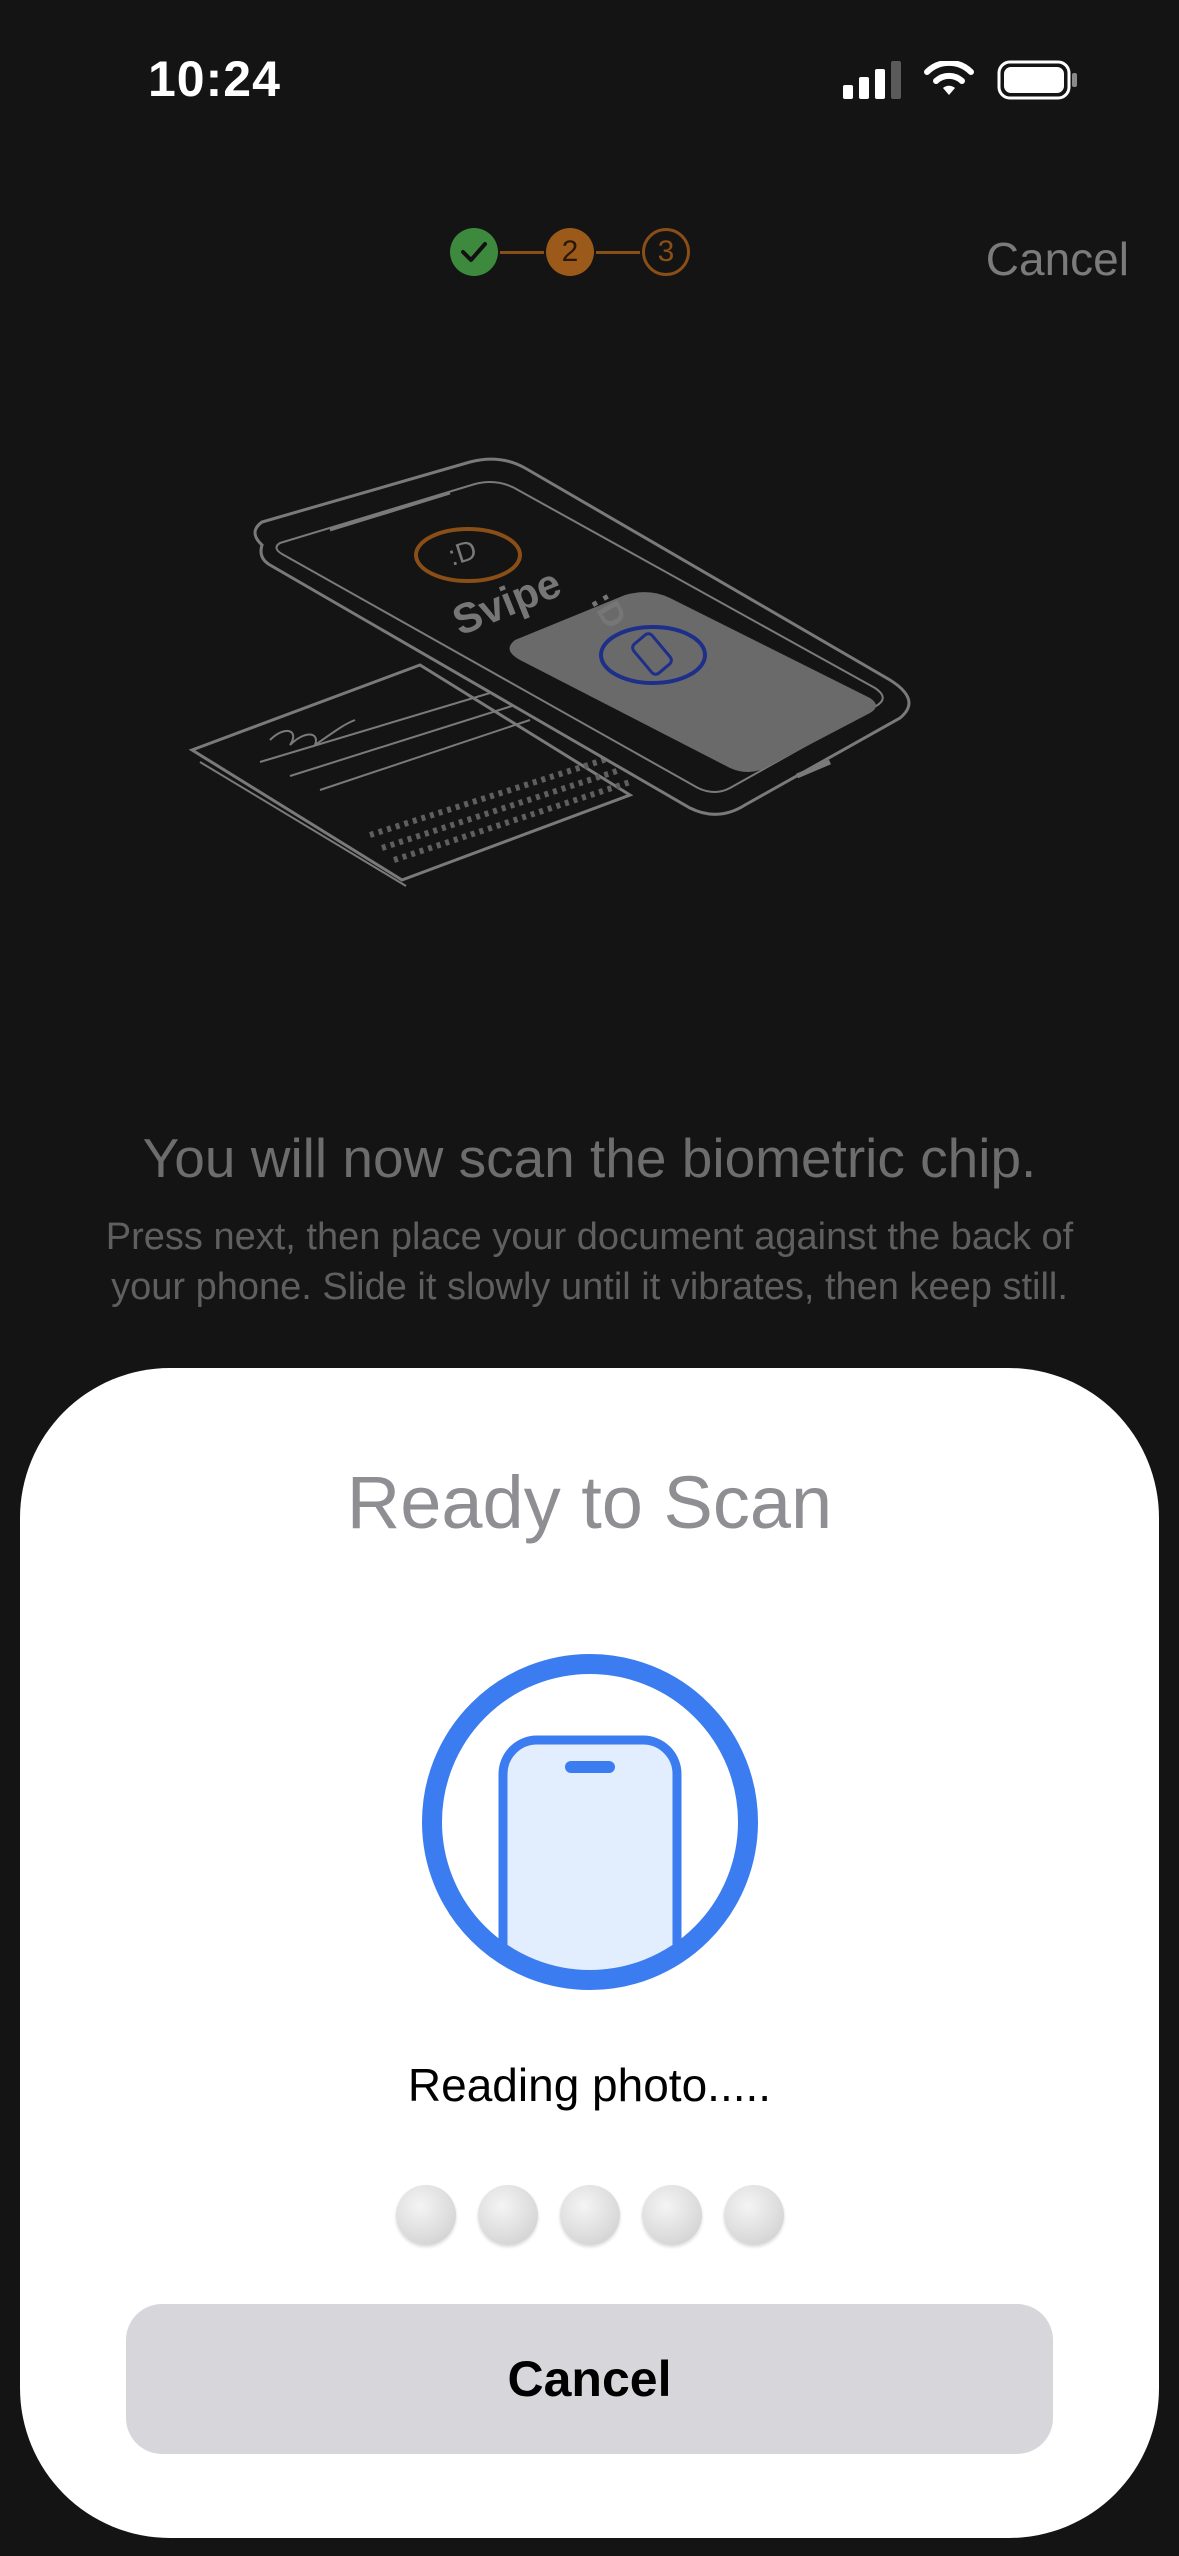  What do you see at coordinates (1057, 259) in the screenshot?
I see `header-cancel-button: Cancel` at bounding box center [1057, 259].